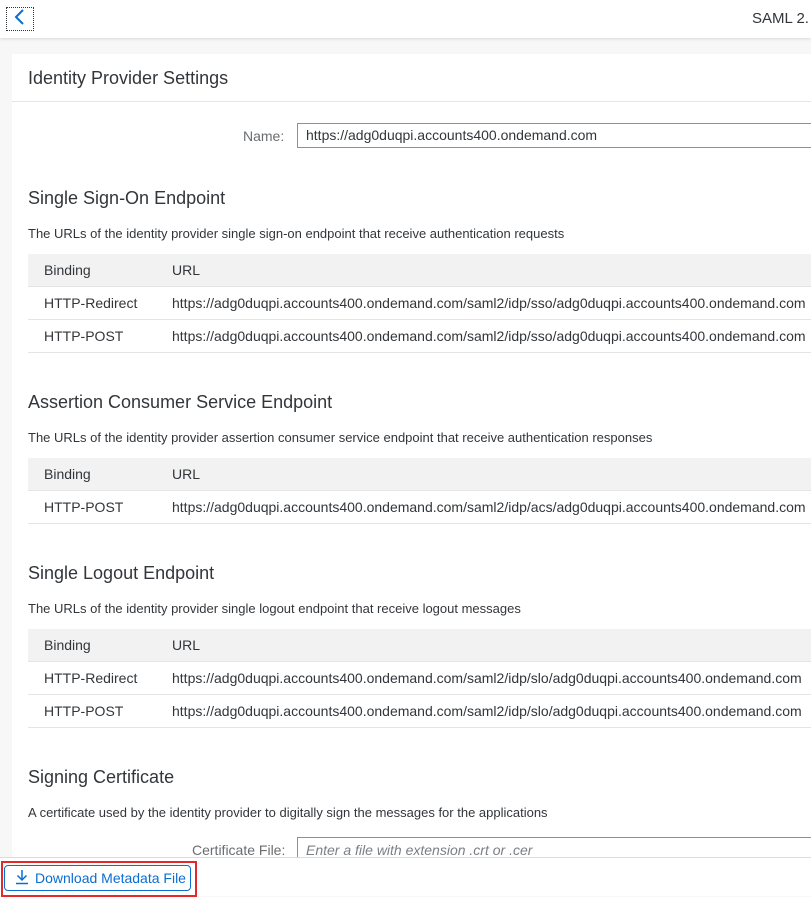  Describe the element at coordinates (121, 573) in the screenshot. I see `slo-section-title: Single Logout Endpoint` at that location.